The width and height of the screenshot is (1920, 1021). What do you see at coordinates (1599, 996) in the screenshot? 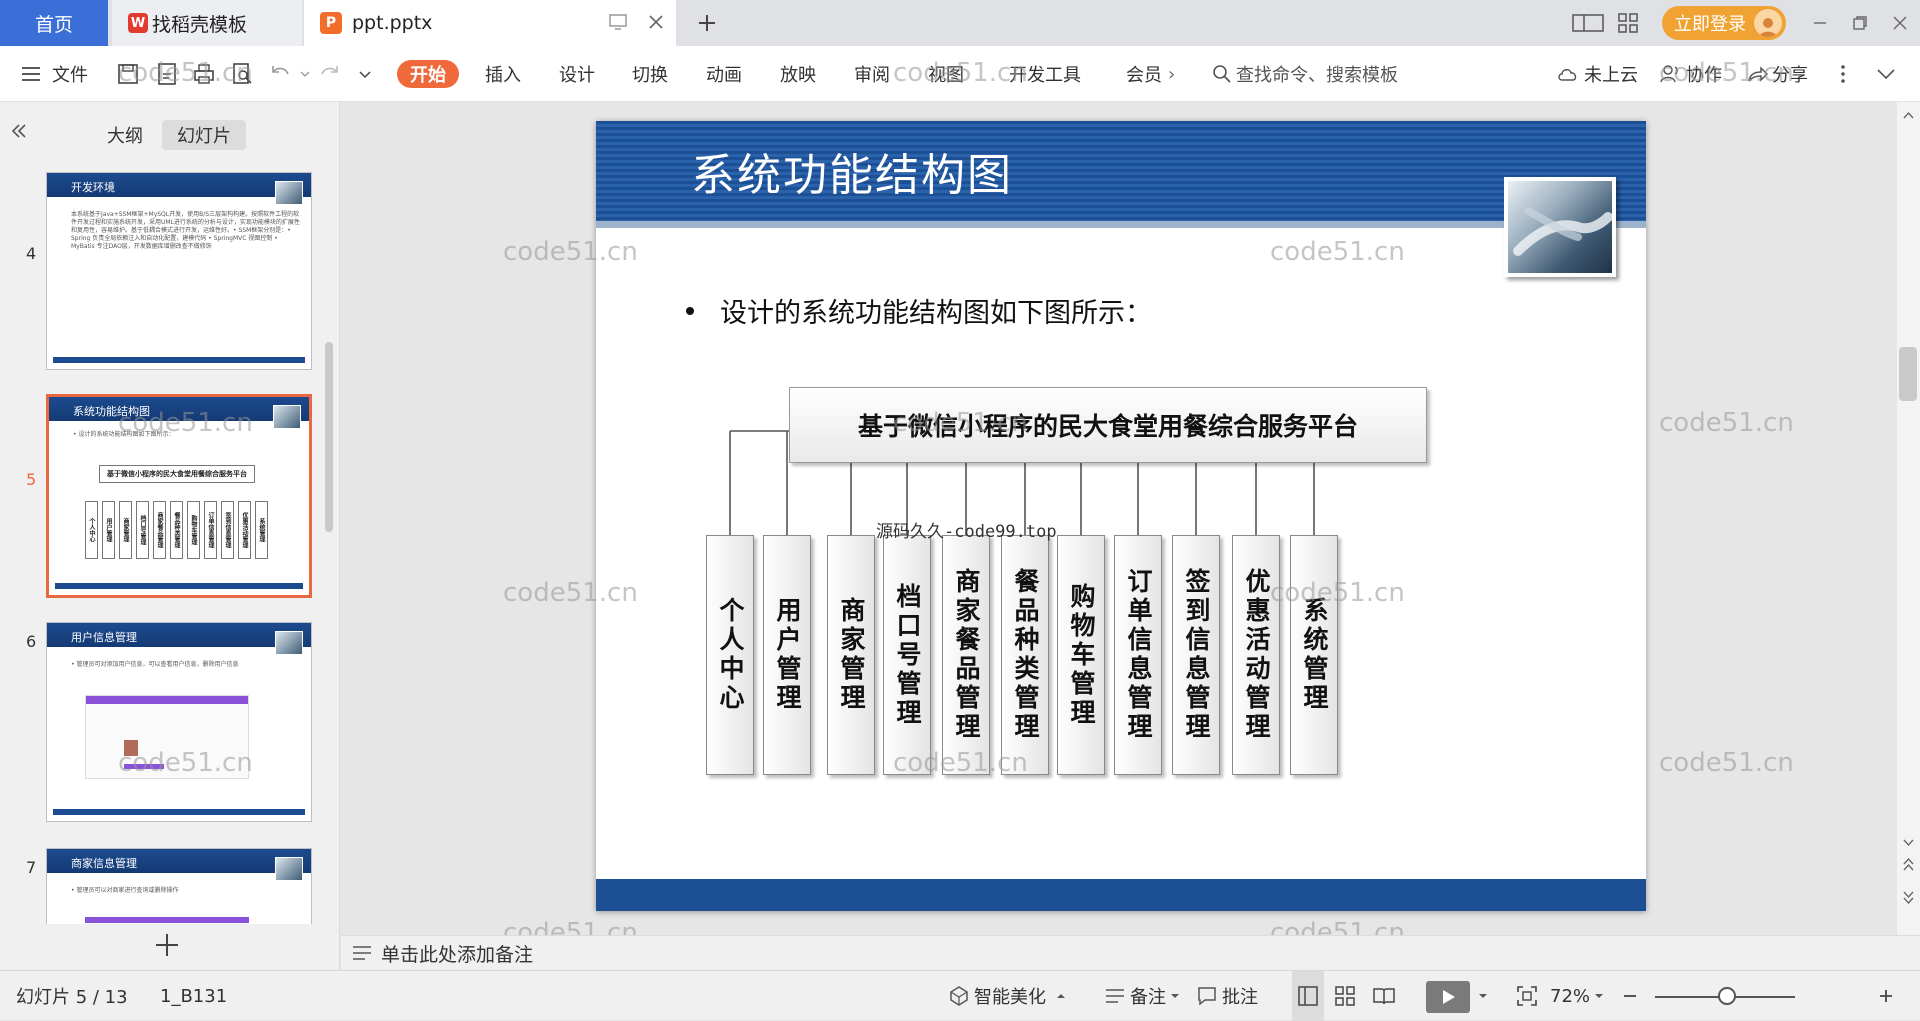
I see `zoom-dropdown-caret-icon` at bounding box center [1599, 996].